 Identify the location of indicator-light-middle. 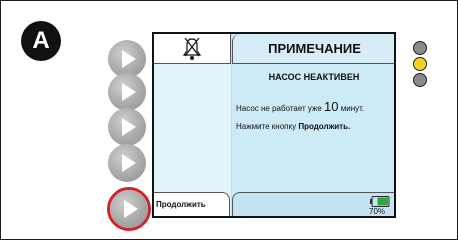
(420, 64).